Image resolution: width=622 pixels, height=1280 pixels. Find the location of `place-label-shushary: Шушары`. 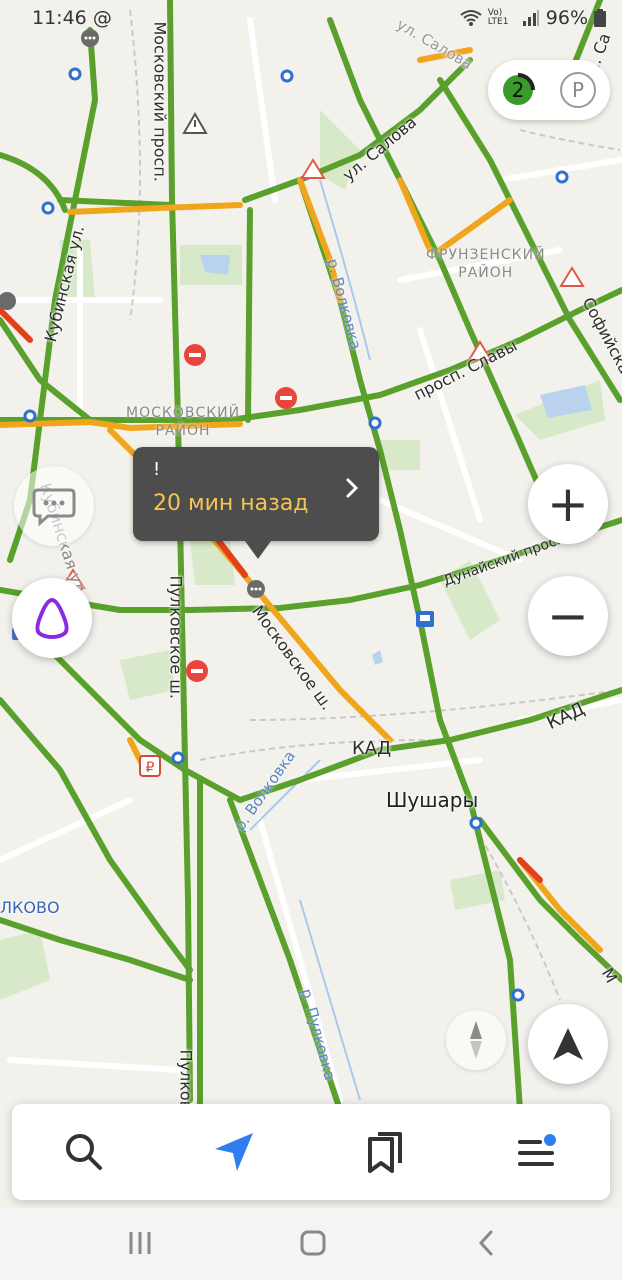

place-label-shushary: Шушары is located at coordinates (432, 800).